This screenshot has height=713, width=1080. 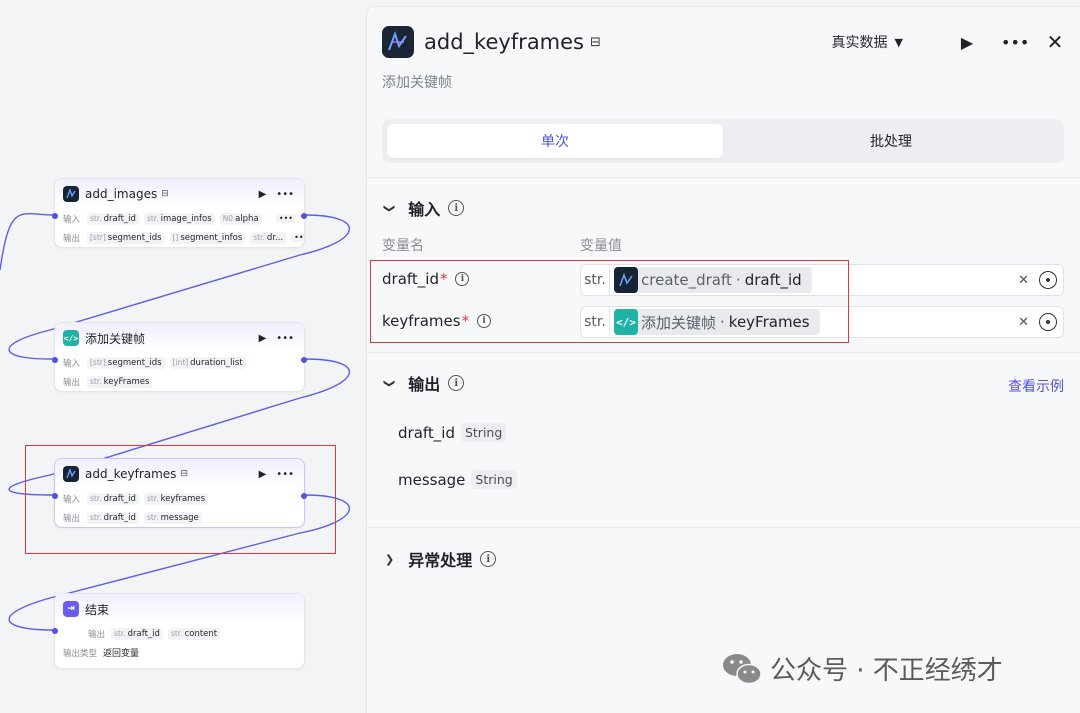 I want to click on watermark-text: 公众号 · 不正经绣才, so click(x=886, y=671).